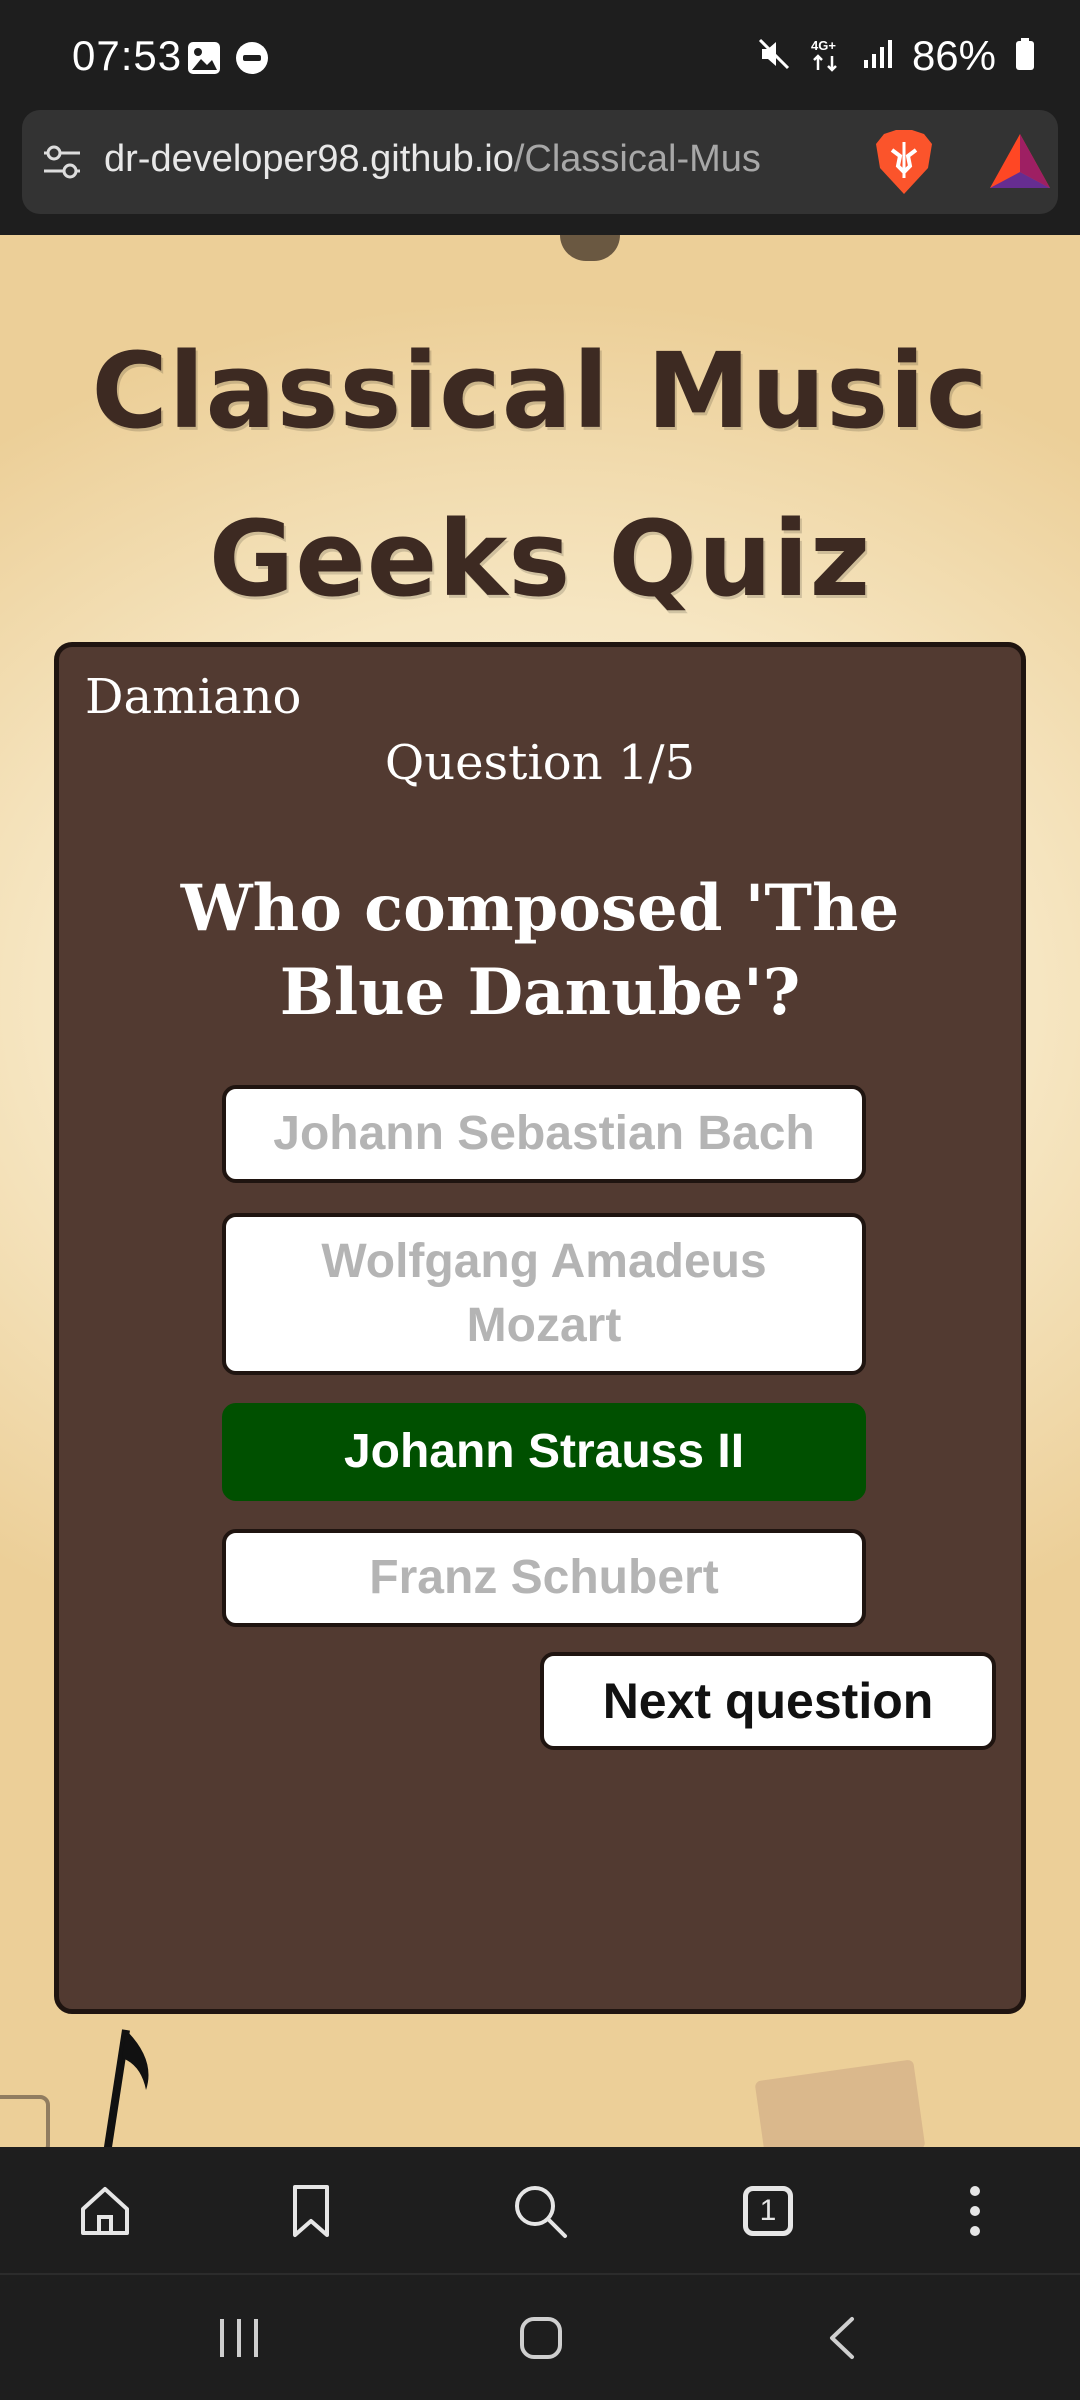 Image resolution: width=1080 pixels, height=2400 pixels. Describe the element at coordinates (62, 164) in the screenshot. I see `site-settings-icon` at that location.